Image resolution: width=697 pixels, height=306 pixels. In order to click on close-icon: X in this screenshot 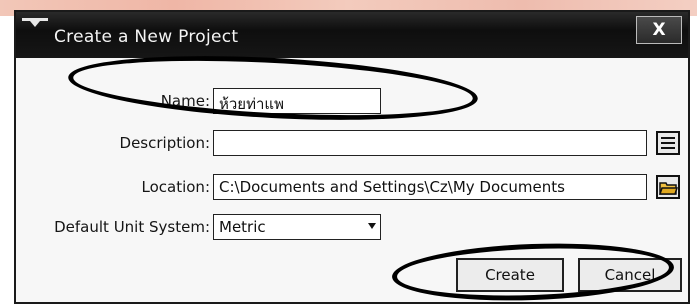, I will do `click(659, 30)`.